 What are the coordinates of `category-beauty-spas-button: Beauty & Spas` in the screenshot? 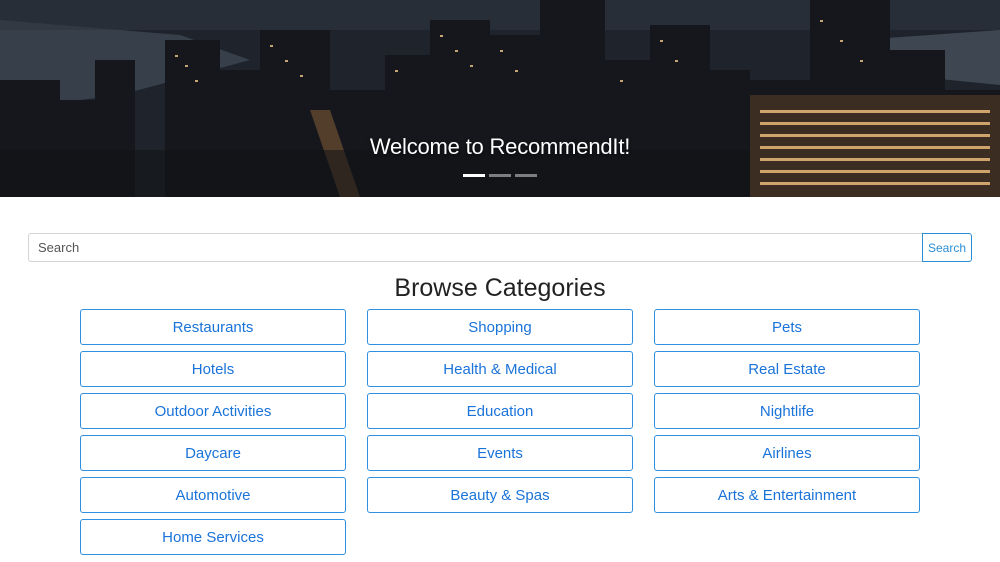 It's located at (500, 495).